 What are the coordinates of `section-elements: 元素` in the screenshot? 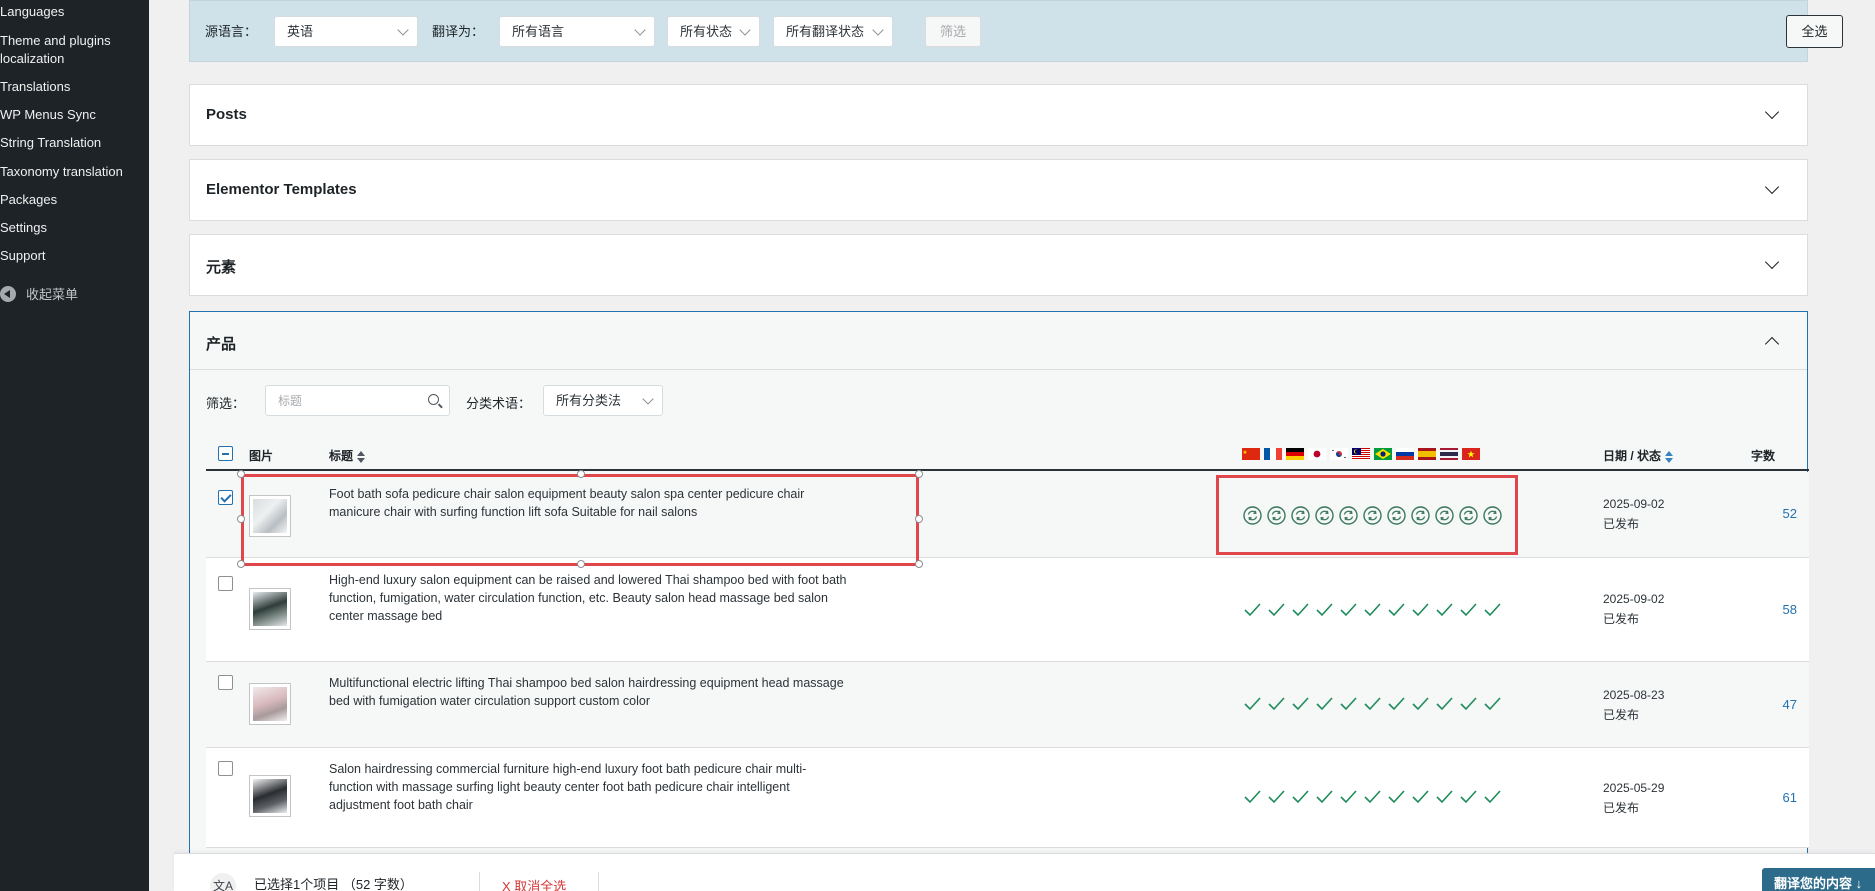 It's located at (998, 265).